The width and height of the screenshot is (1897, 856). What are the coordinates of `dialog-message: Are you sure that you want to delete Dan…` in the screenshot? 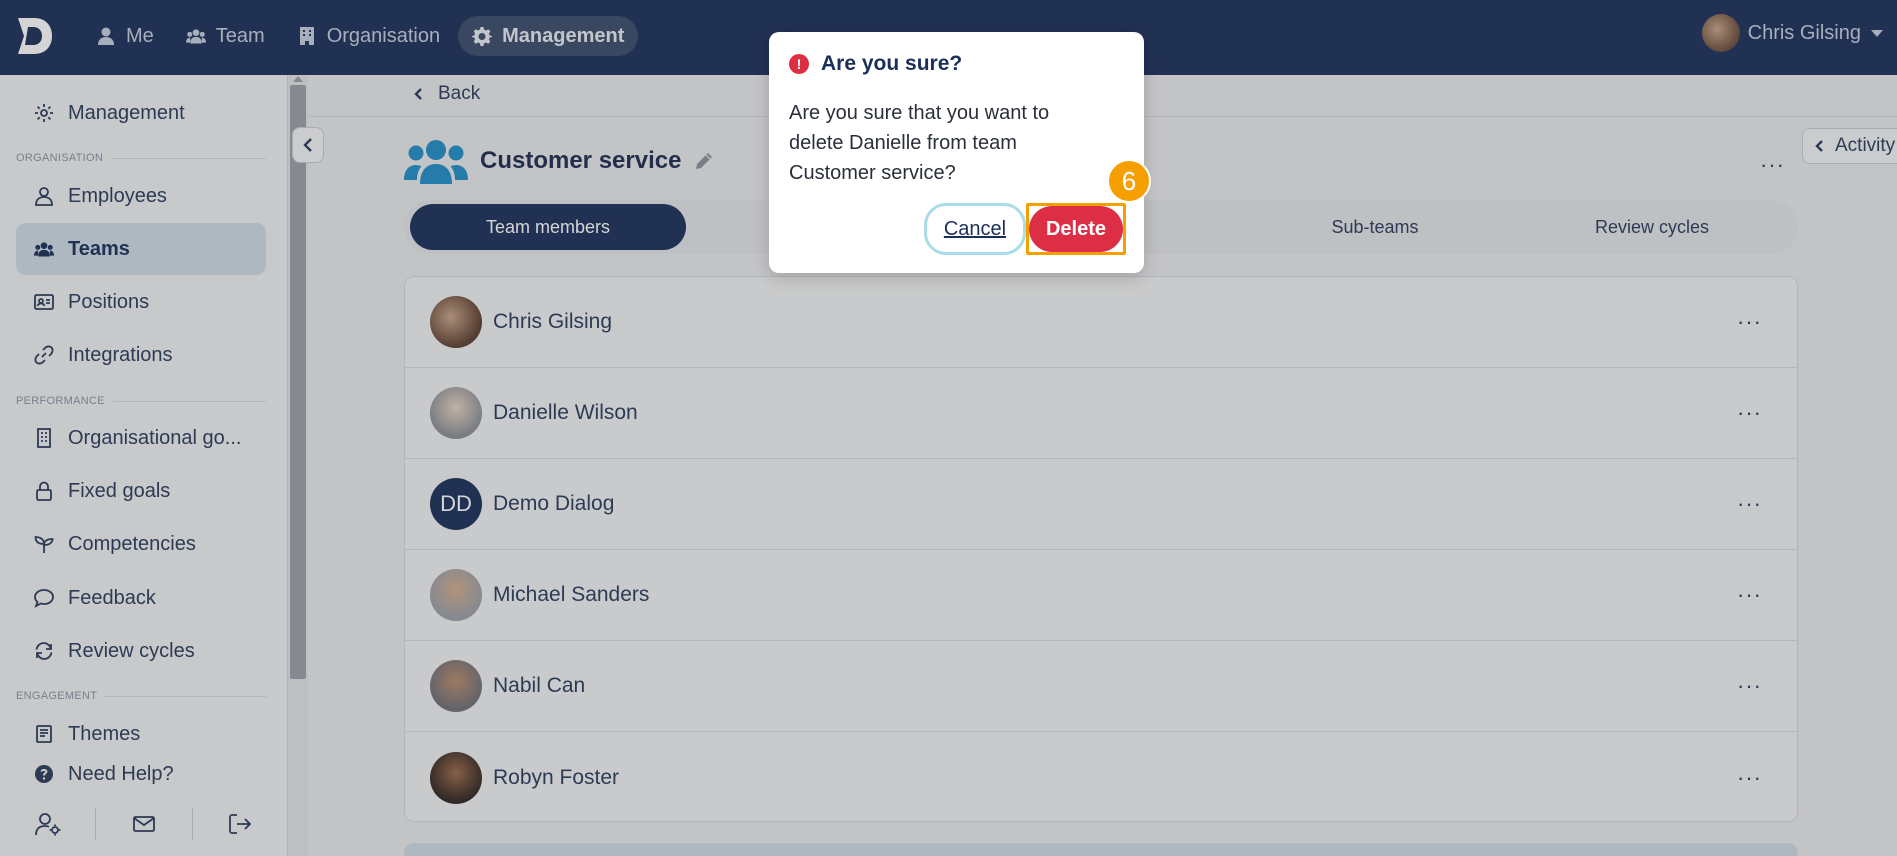 It's located at (919, 143).